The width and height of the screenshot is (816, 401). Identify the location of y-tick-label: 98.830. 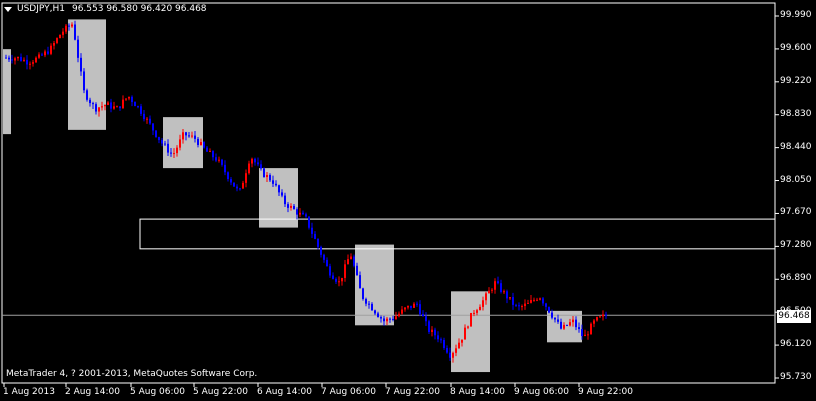
(796, 113).